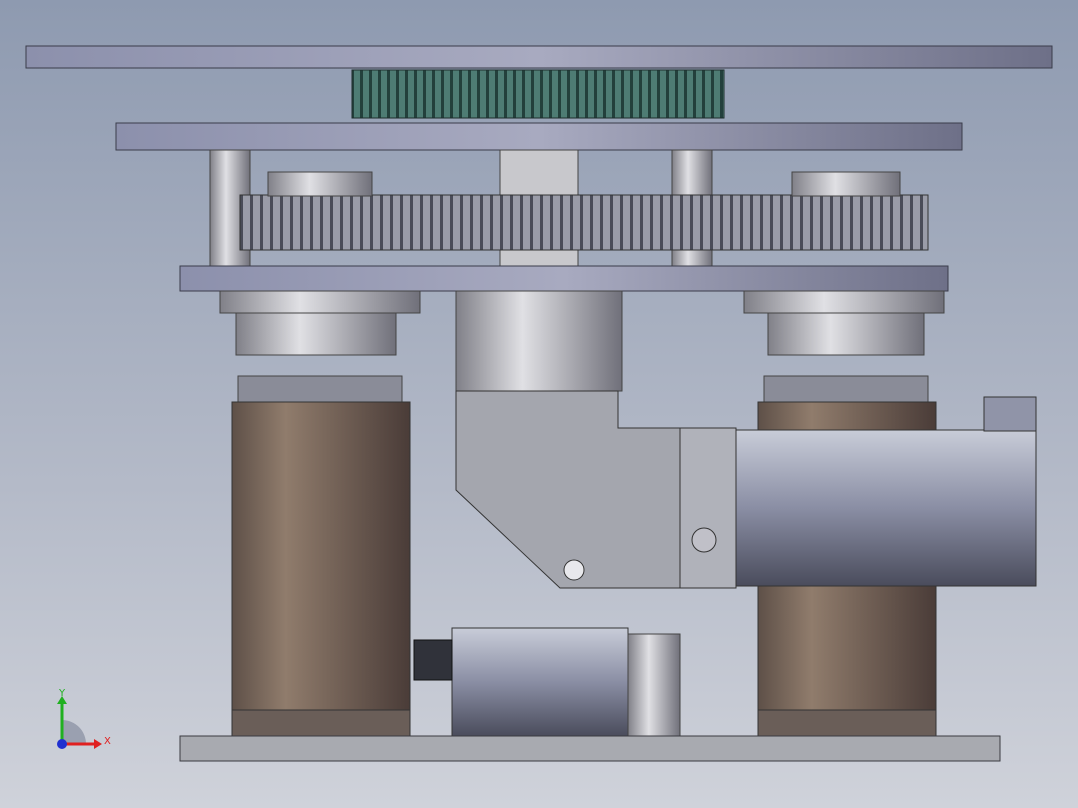  Describe the element at coordinates (1010, 414) in the screenshot. I see `motor-connector` at that location.